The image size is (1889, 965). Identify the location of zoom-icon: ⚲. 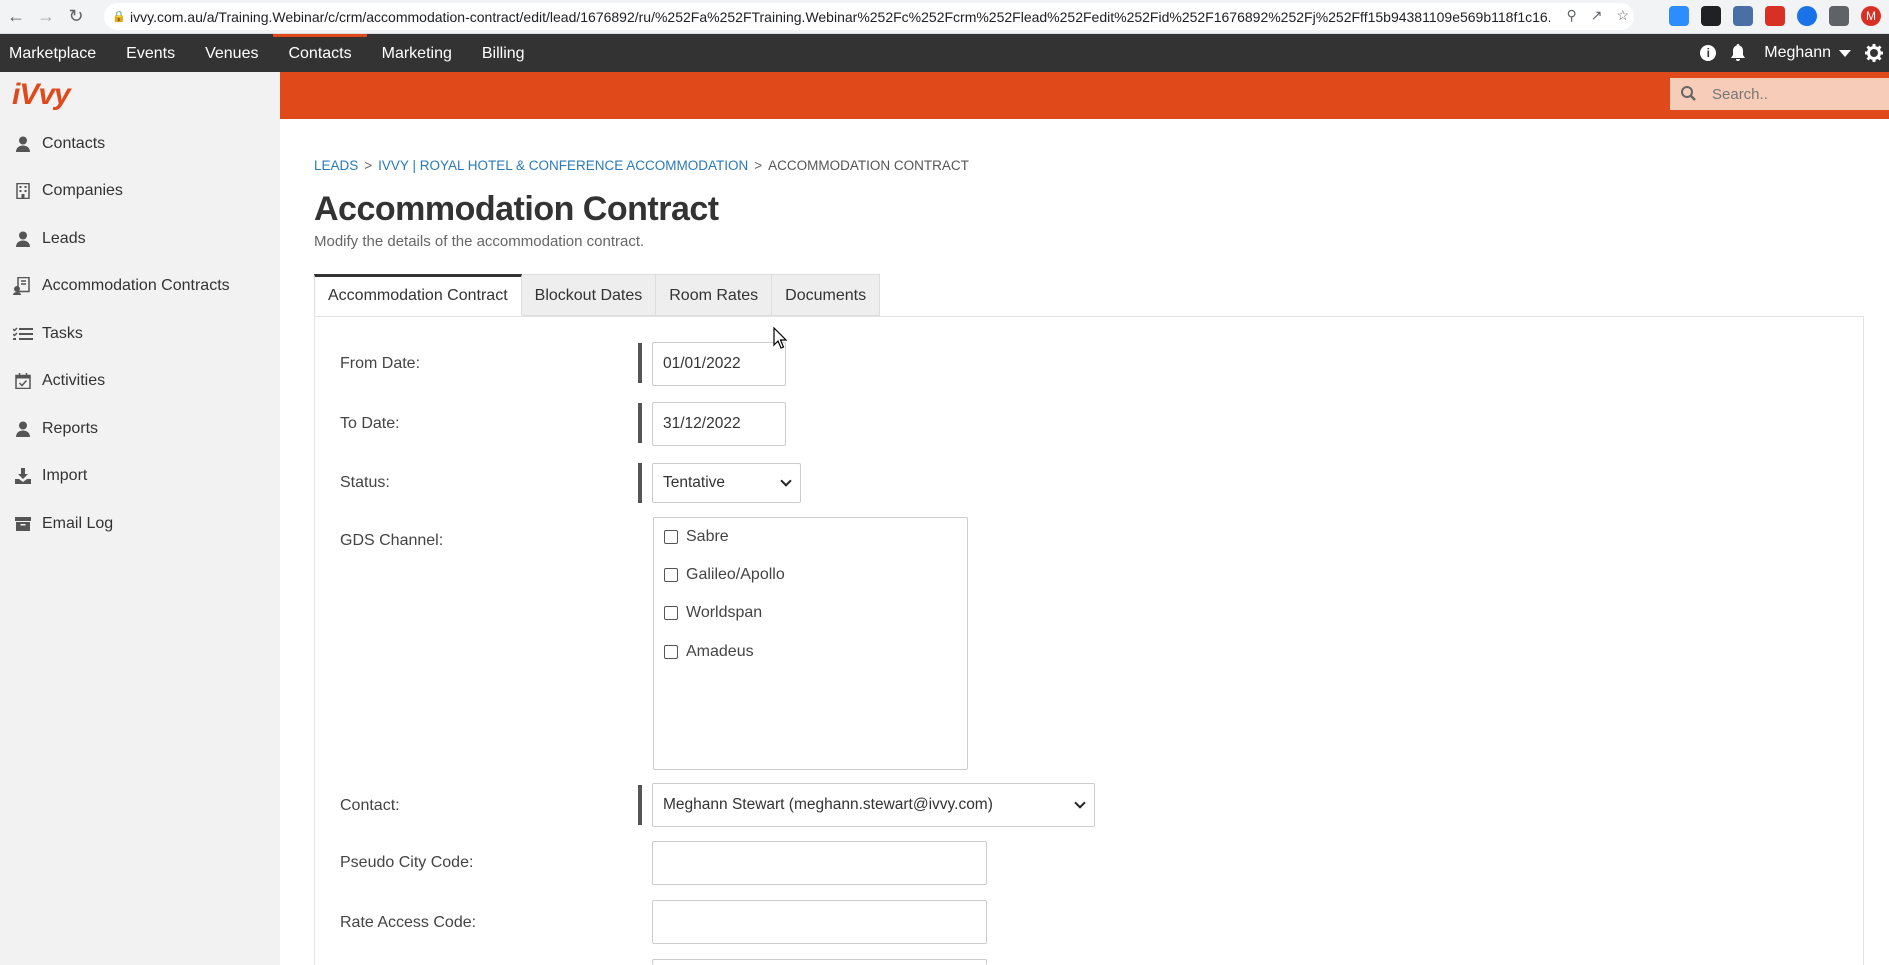
(1571, 15).